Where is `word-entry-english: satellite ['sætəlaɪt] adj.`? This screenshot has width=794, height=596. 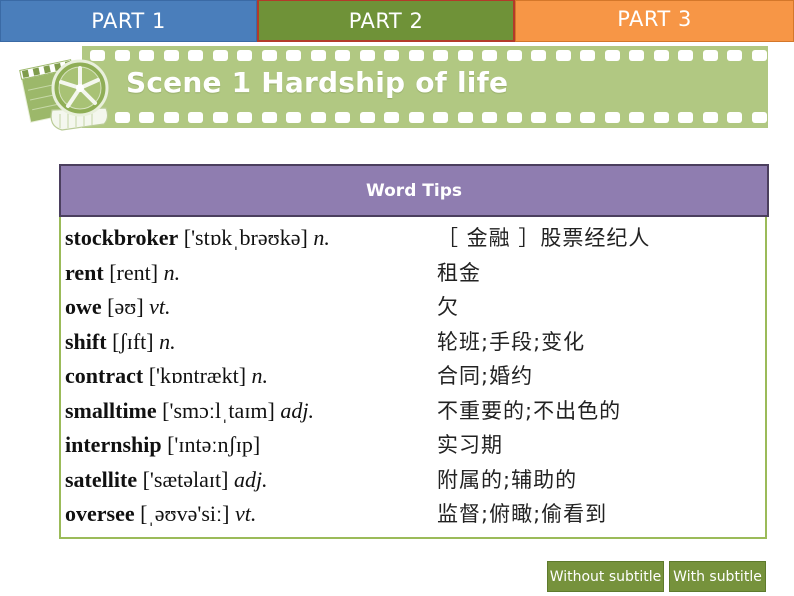 word-entry-english: satellite ['sætəlaɪt] adj. is located at coordinates (166, 480).